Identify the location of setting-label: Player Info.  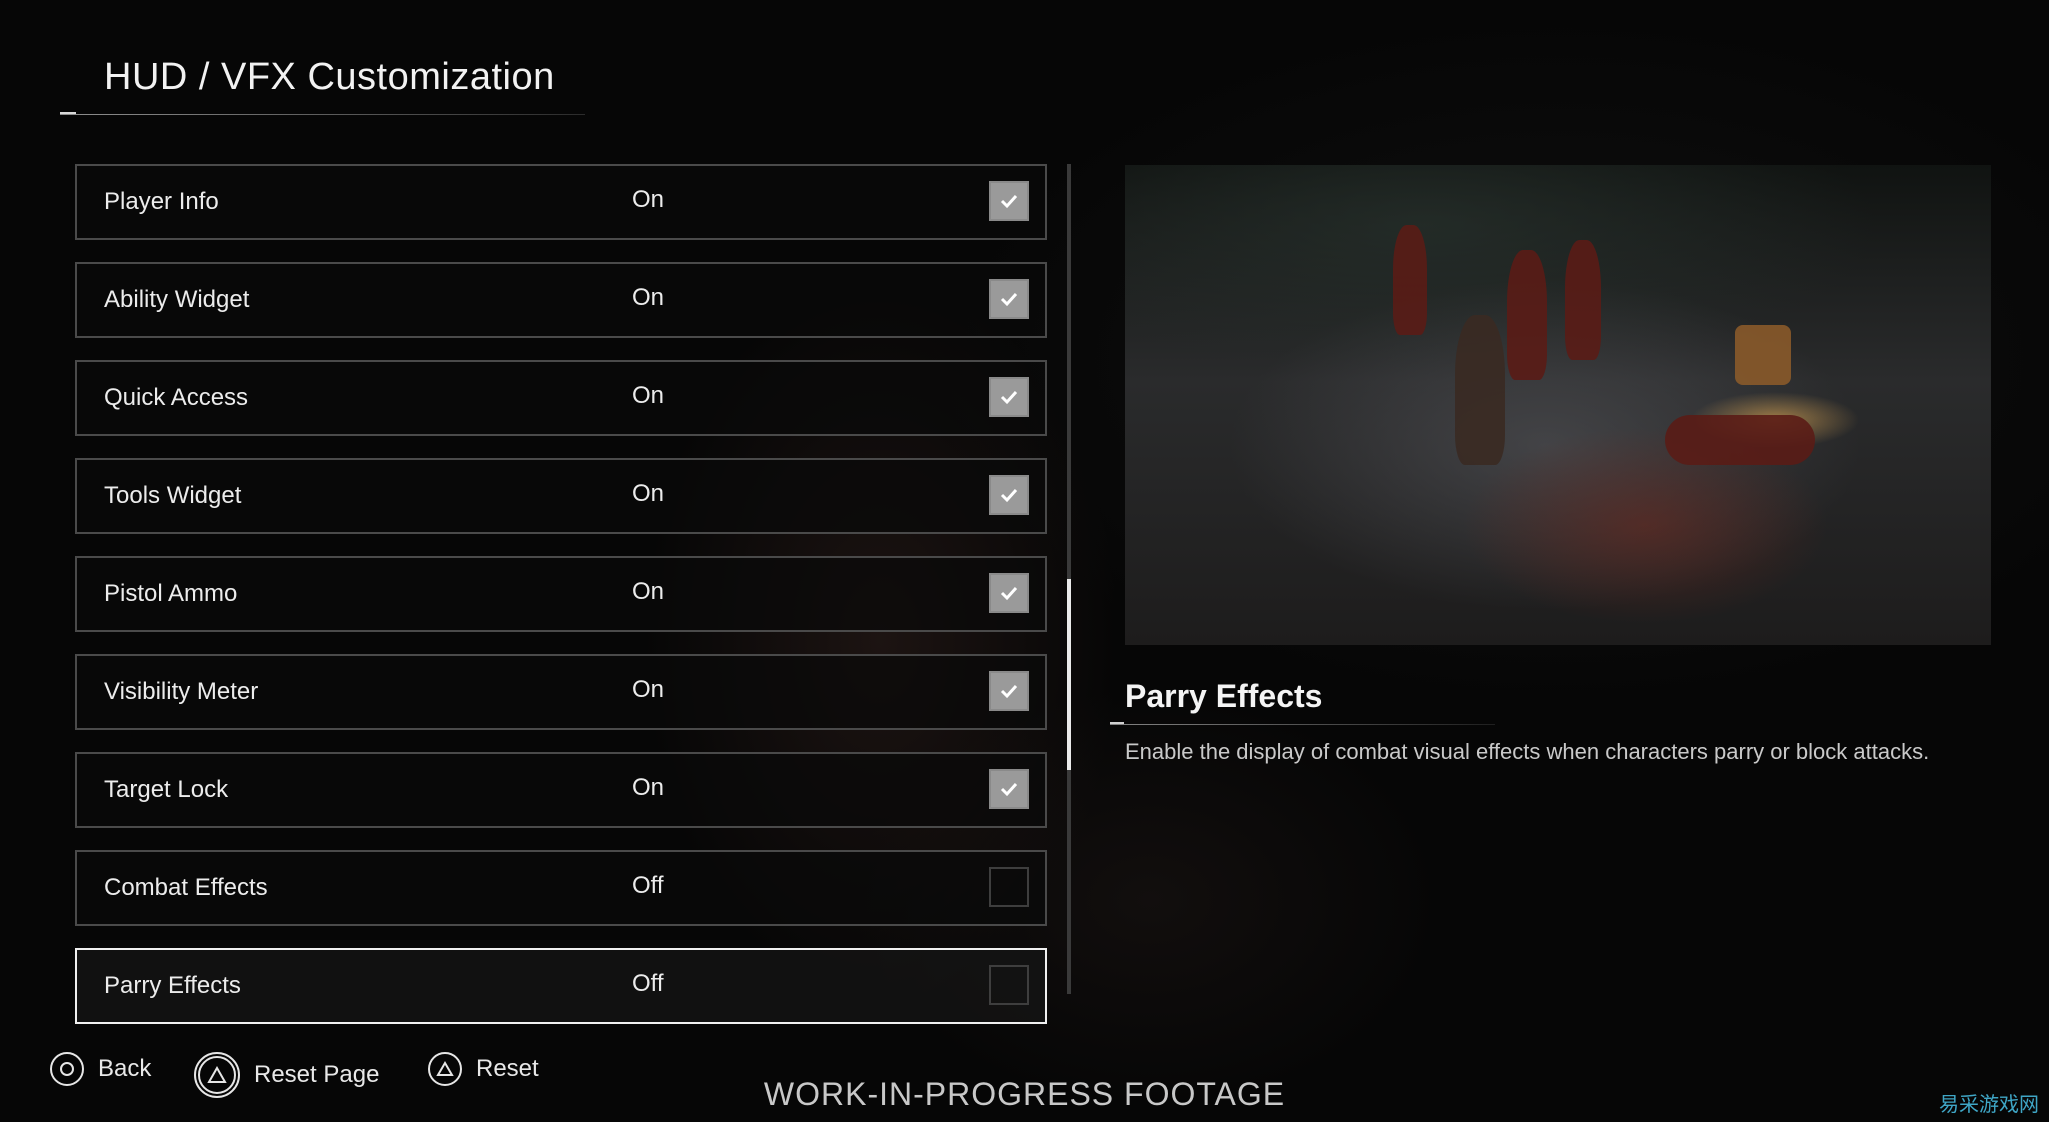
(161, 201).